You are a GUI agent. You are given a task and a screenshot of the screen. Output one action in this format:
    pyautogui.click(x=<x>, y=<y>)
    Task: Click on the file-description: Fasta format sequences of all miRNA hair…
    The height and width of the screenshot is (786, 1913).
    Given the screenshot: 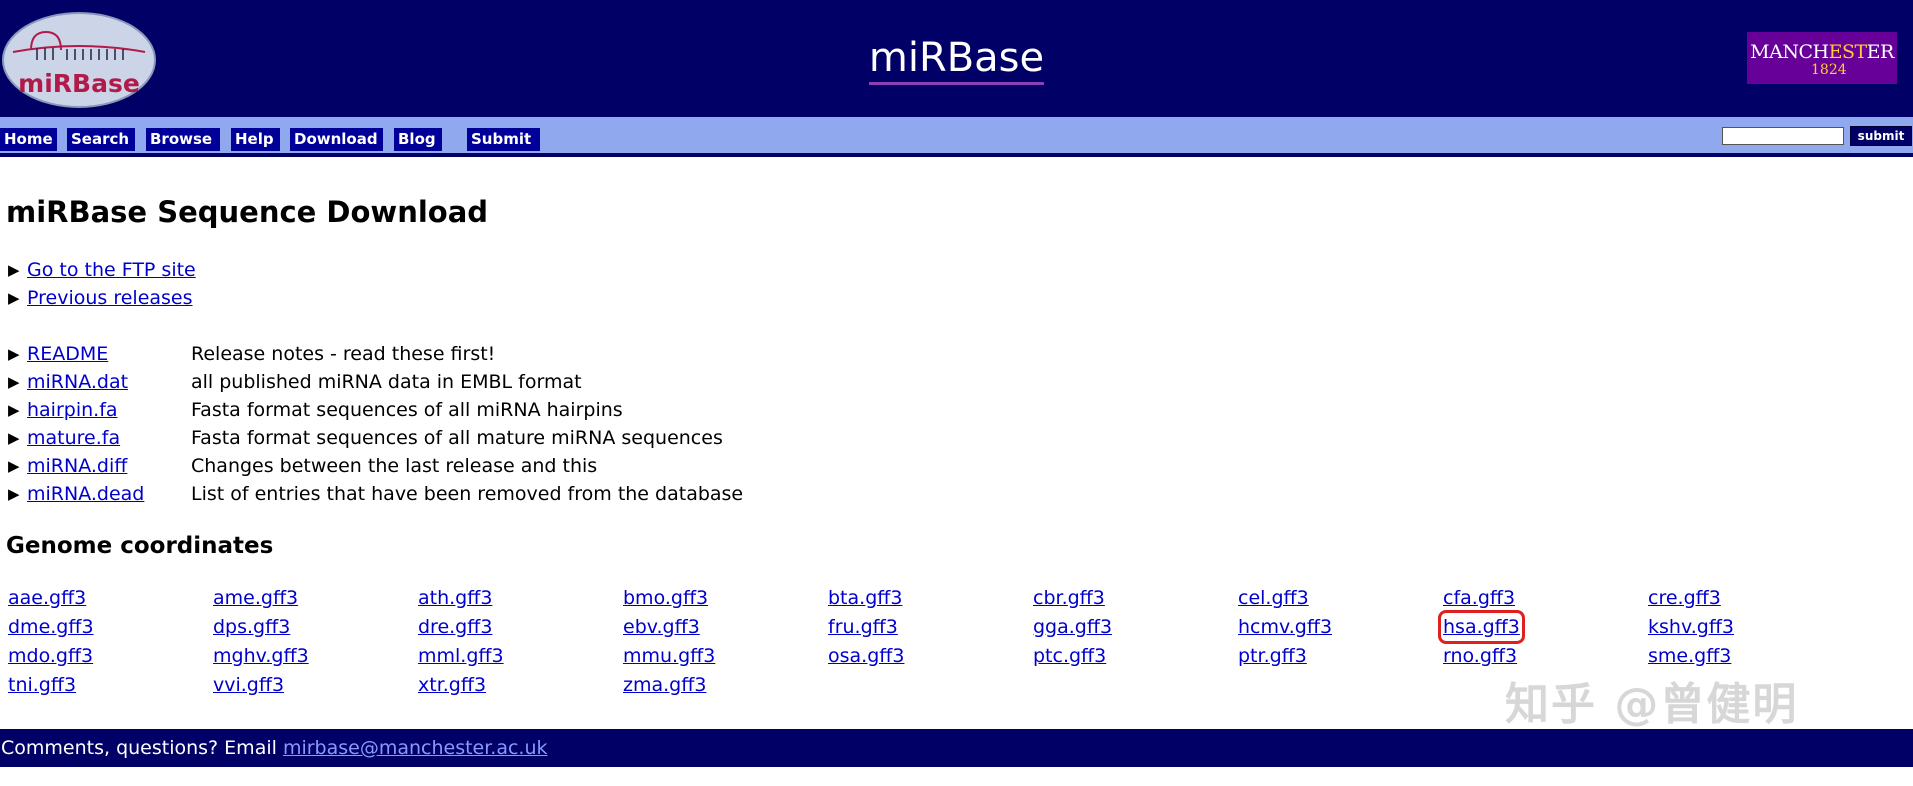 What is the action you would take?
    pyautogui.click(x=407, y=410)
    